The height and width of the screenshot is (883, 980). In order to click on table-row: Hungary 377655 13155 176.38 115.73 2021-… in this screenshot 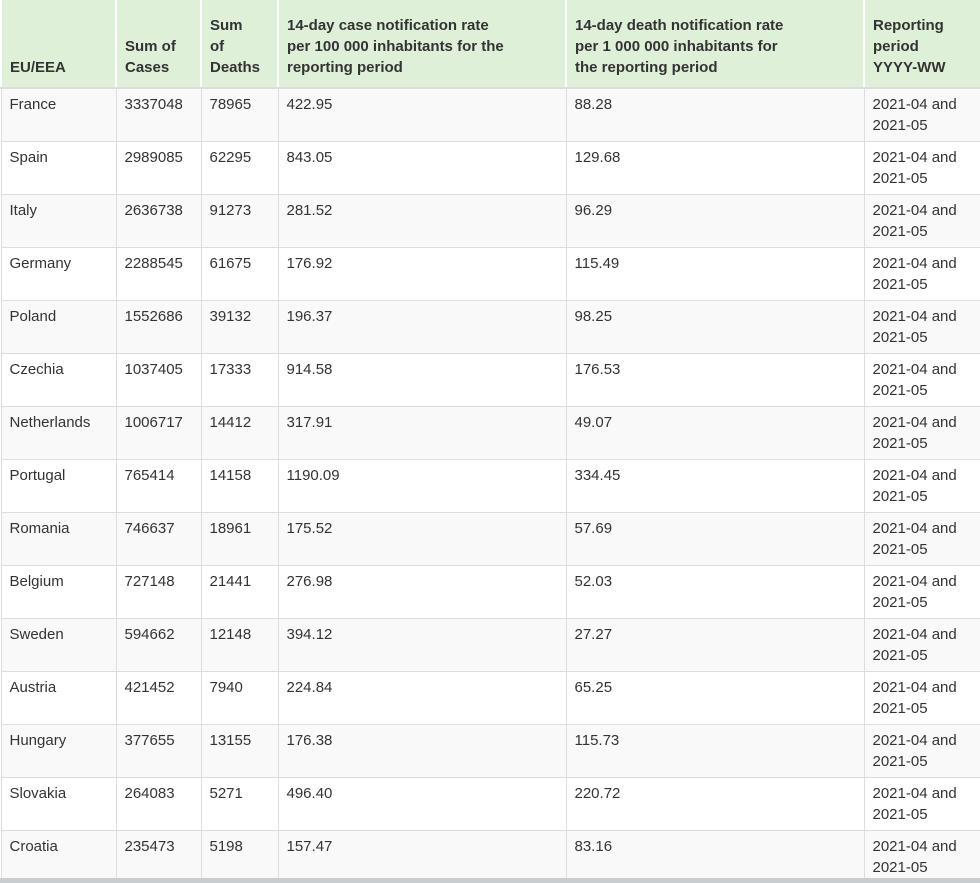, I will do `click(490, 751)`.